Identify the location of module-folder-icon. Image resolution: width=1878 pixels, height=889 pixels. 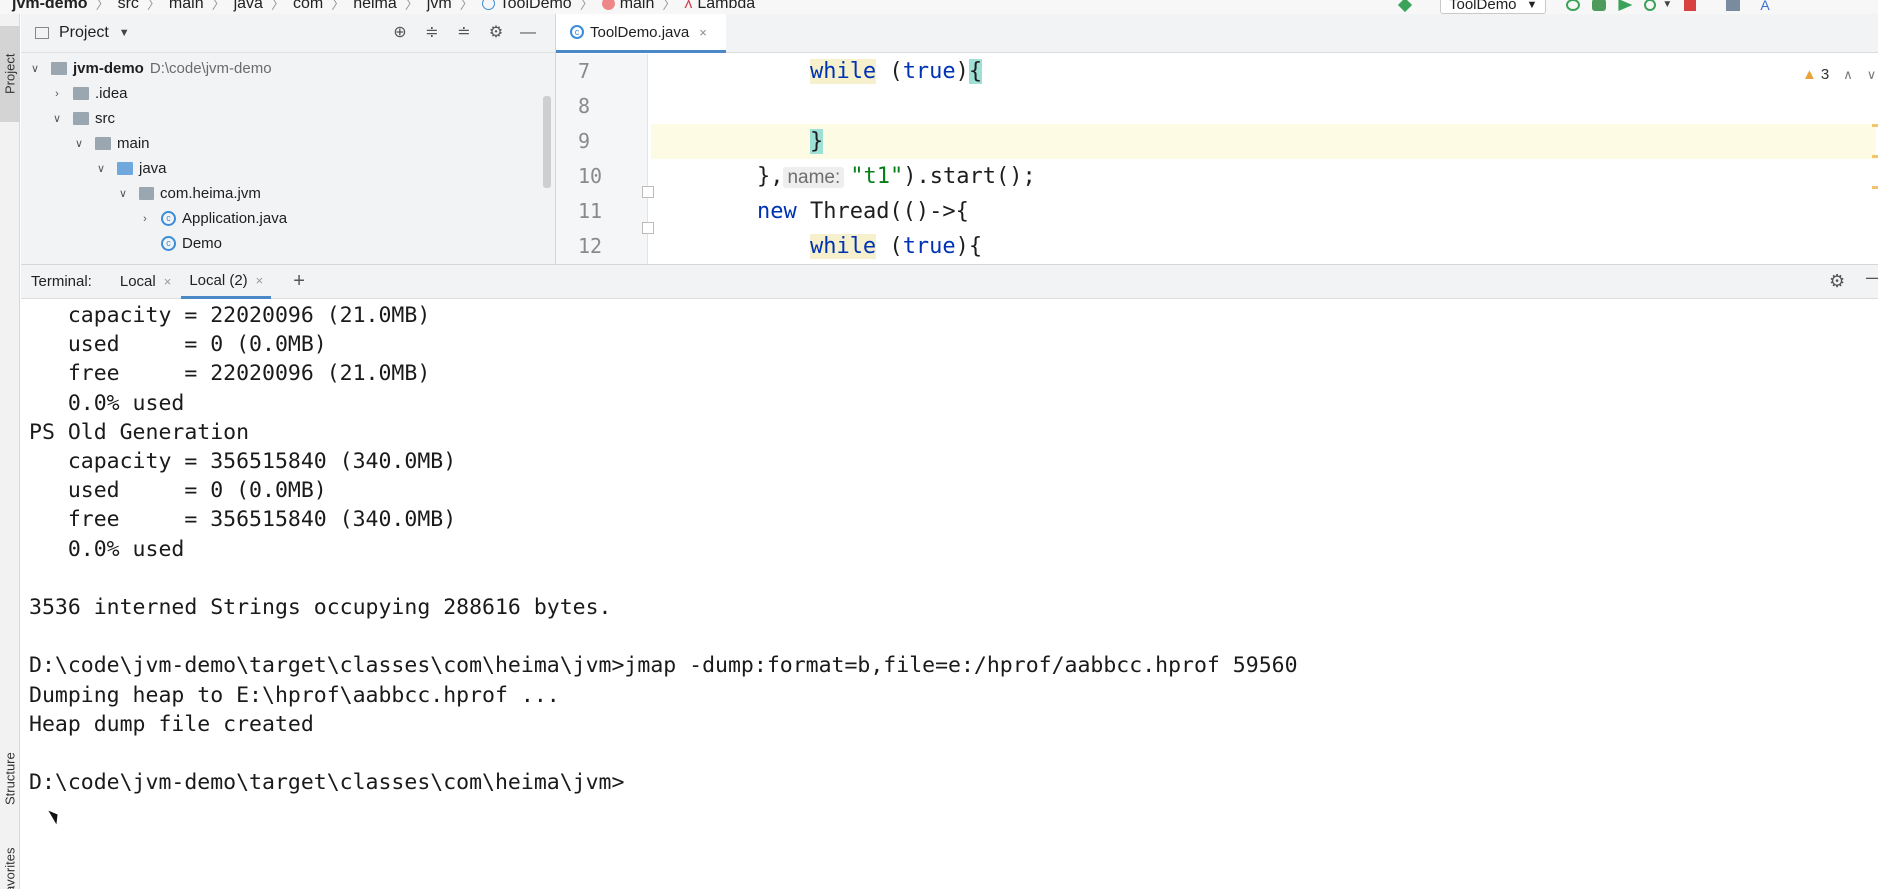
(59, 68).